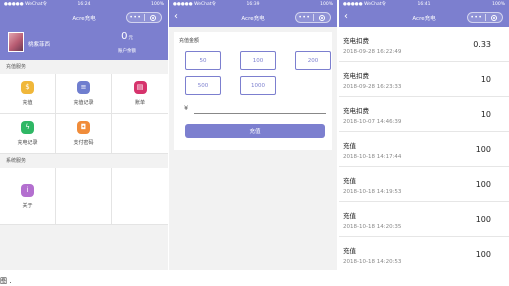 Image resolution: width=509 pixels, height=286 pixels. I want to click on record-datetime: 2018-10-18 14:17:44, so click(372, 157).